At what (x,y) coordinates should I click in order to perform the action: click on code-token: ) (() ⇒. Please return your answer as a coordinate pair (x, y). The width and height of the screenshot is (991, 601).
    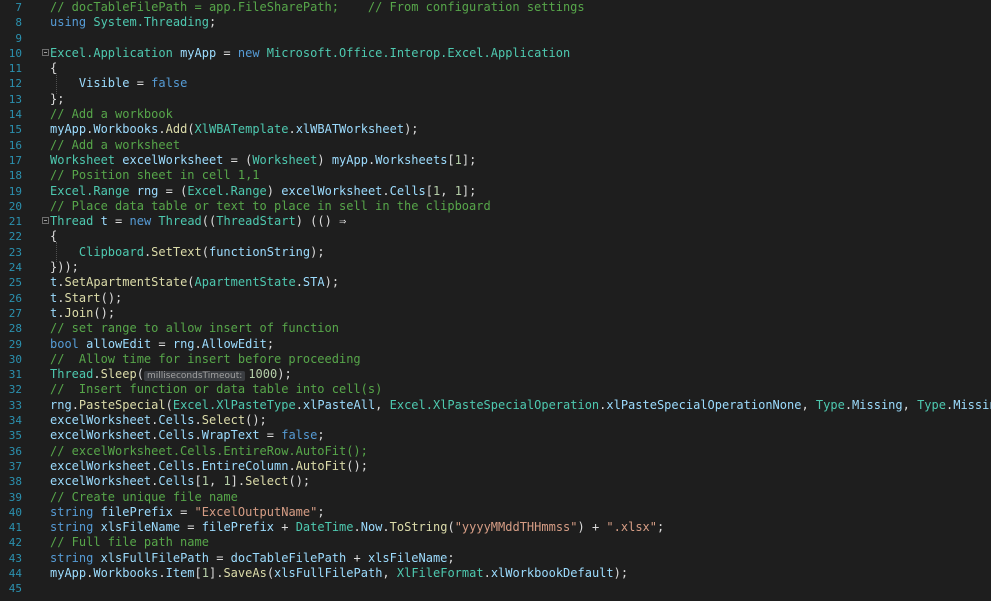
    Looking at the image, I should click on (321, 221).